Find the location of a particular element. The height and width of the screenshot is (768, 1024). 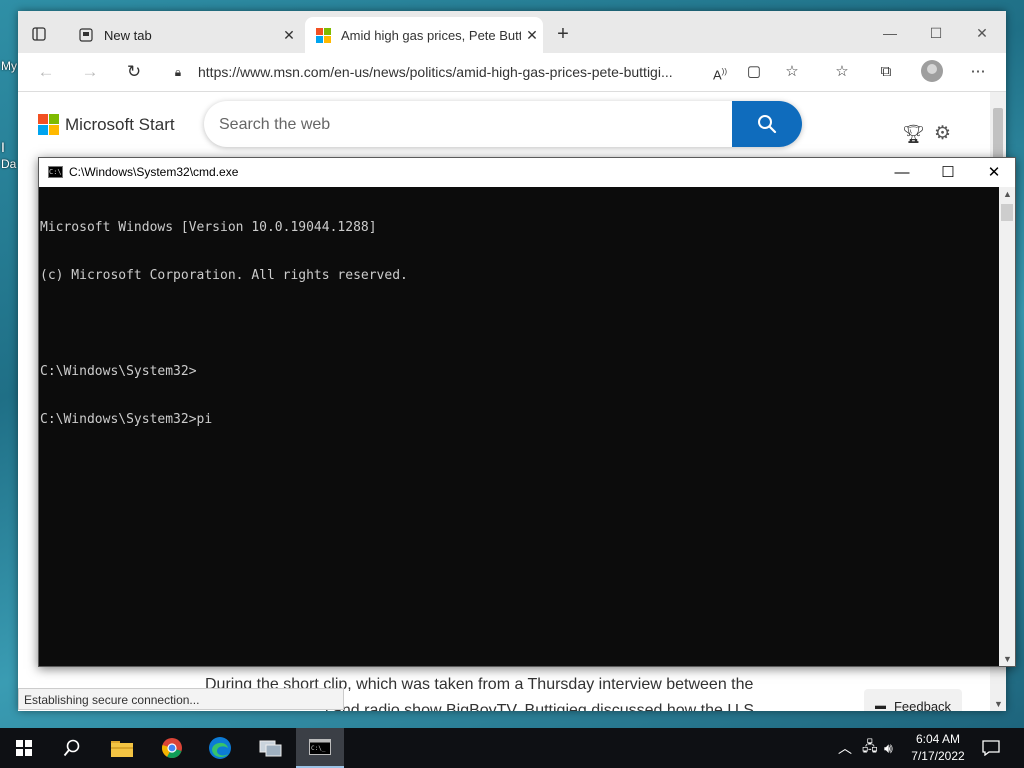

cmd-title: C:\Windows\System32\cmd.exe is located at coordinates (154, 172).